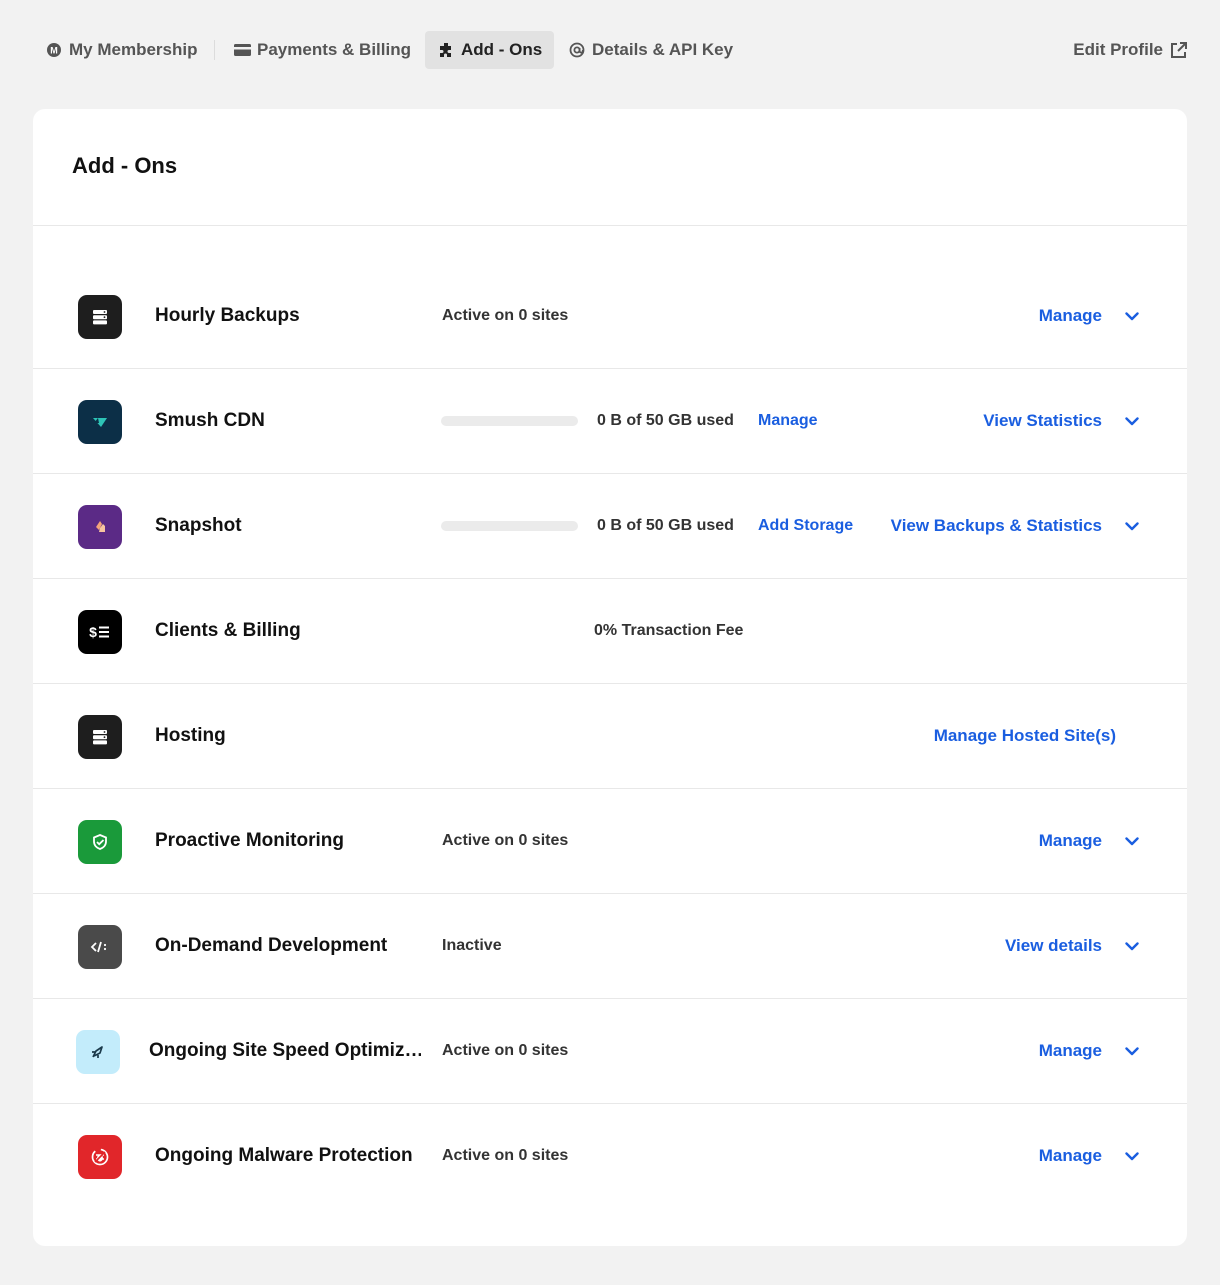 This screenshot has width=1220, height=1285. Describe the element at coordinates (100, 842) in the screenshot. I see `shield-check-icon` at that location.